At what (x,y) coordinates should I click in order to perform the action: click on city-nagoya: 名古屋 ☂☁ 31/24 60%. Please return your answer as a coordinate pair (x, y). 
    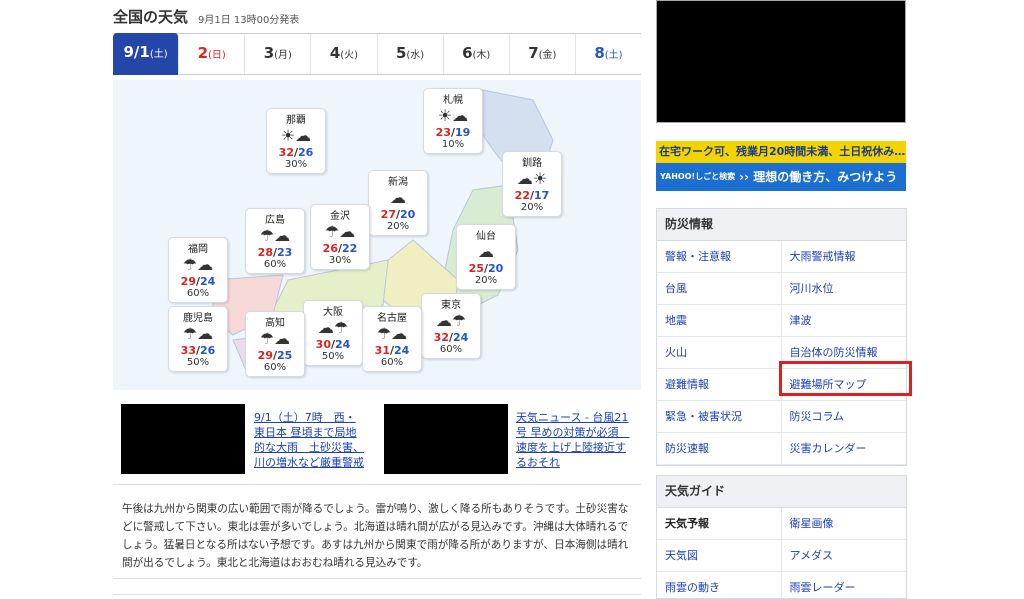
    Looking at the image, I should click on (392, 339).